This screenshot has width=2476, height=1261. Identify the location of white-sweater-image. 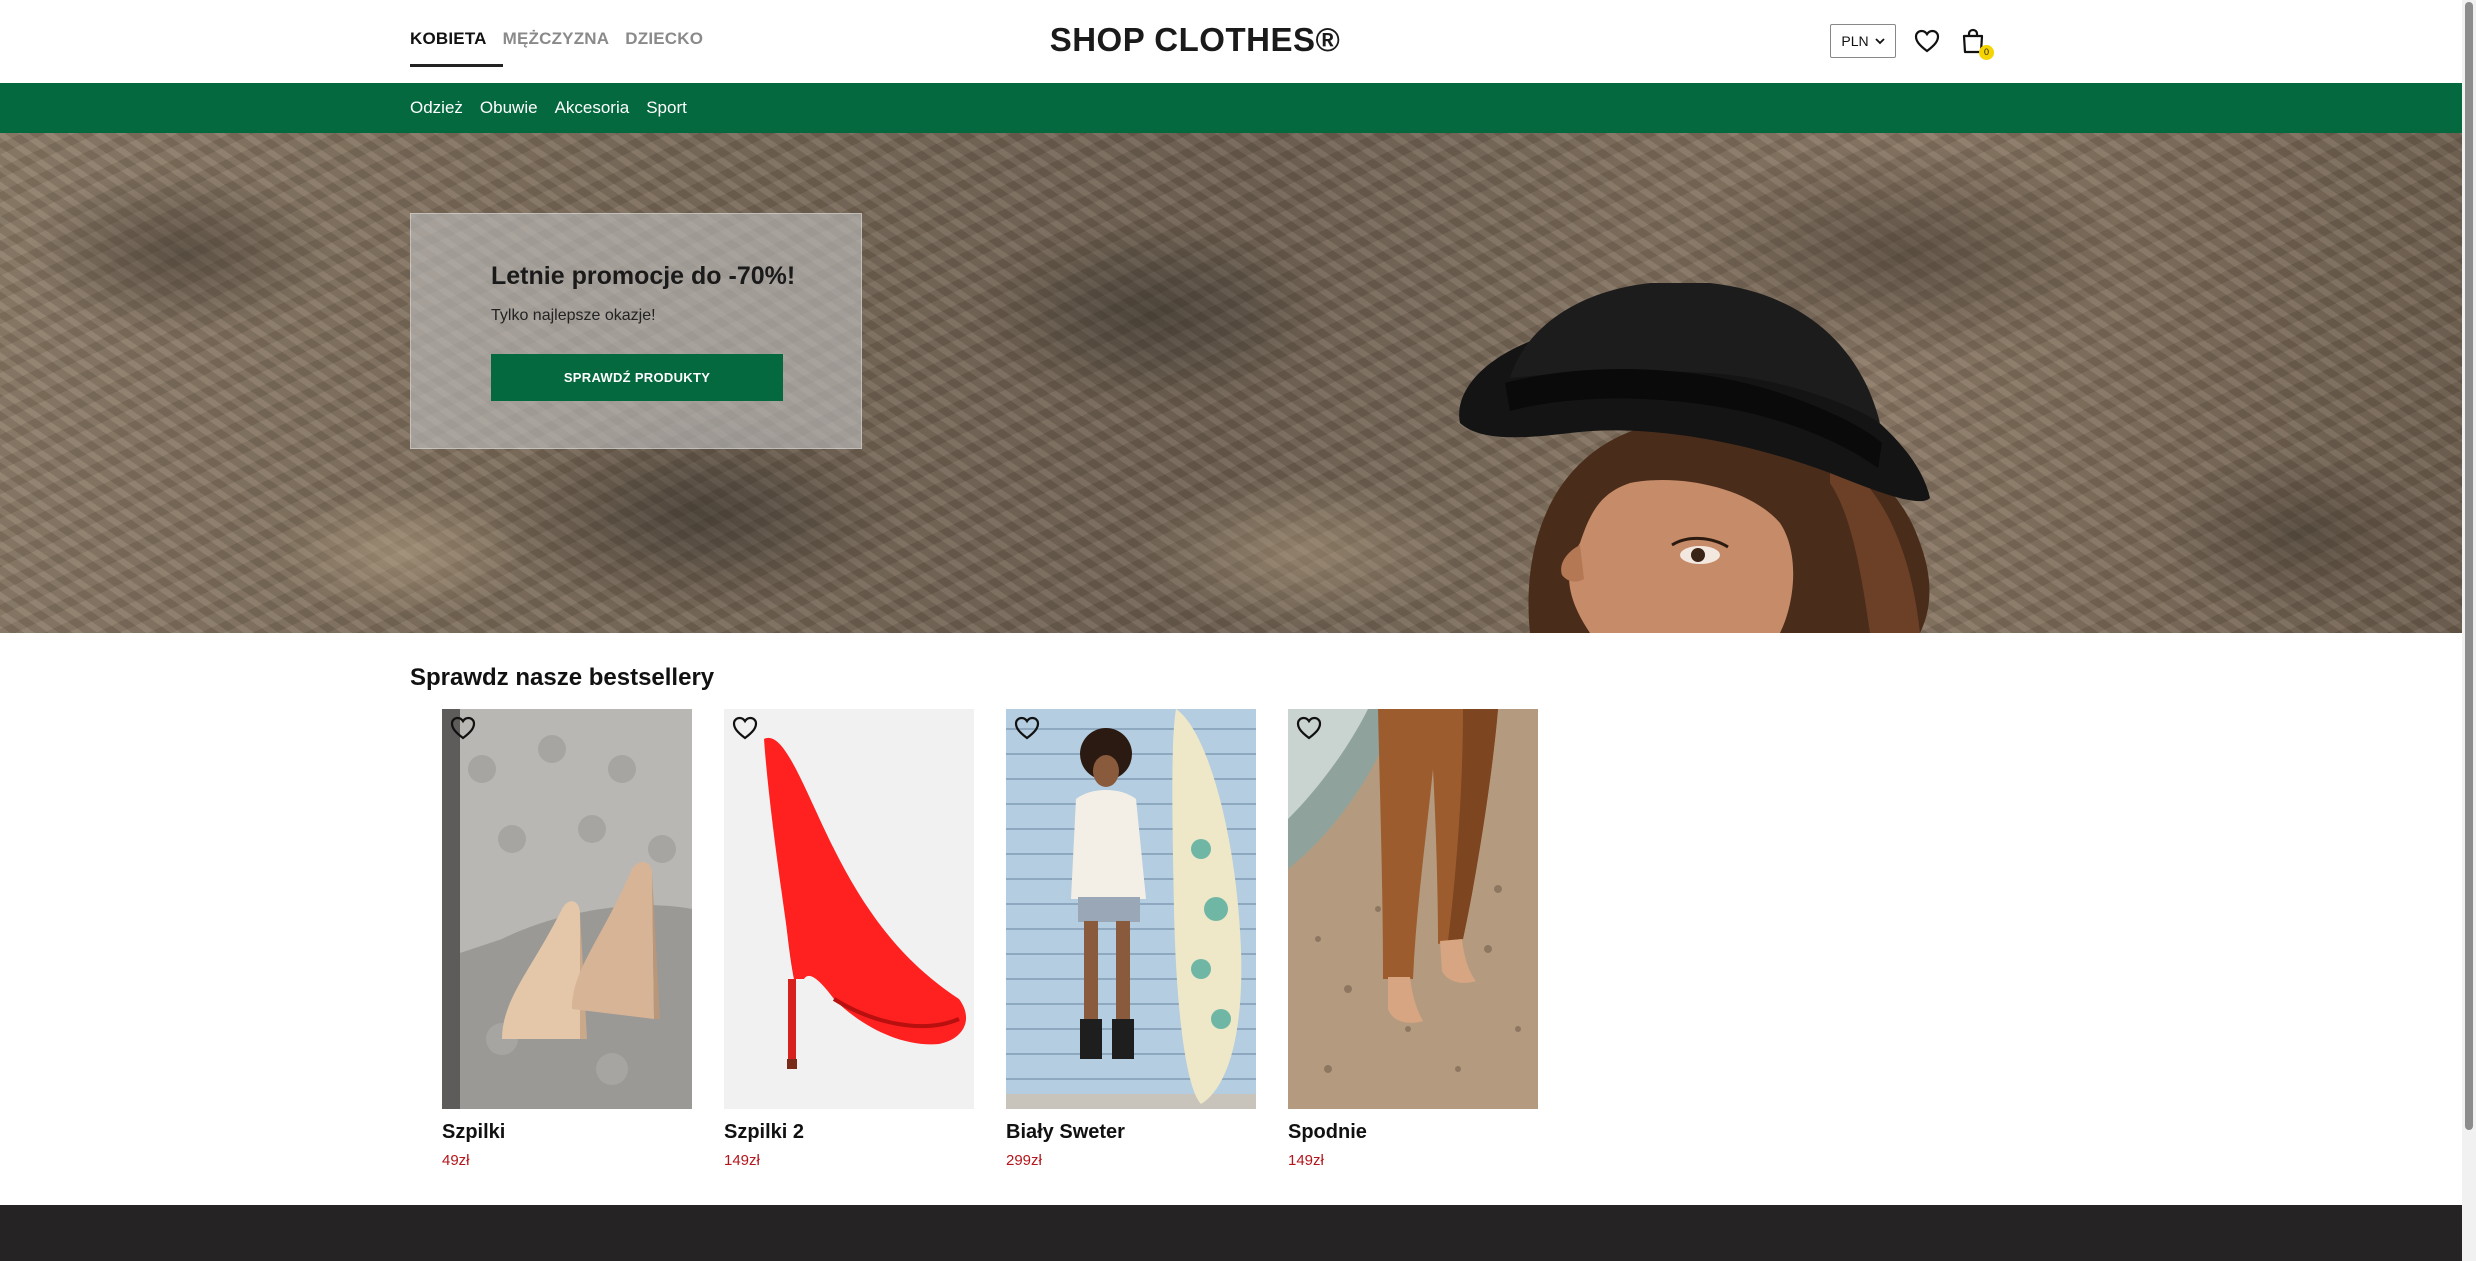
(1131, 909).